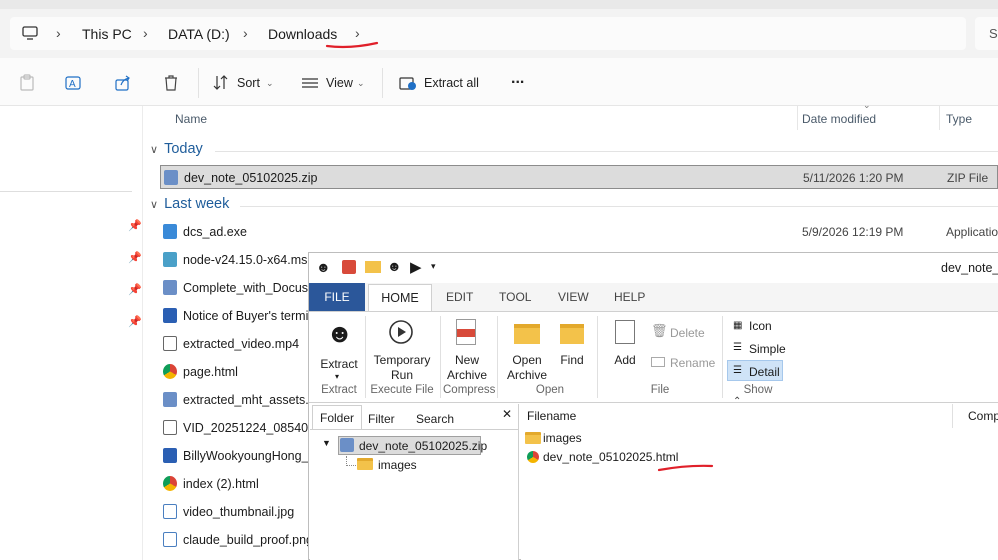 This screenshot has width=998, height=560. I want to click on bandizip-logo-icon: ☻, so click(323, 267).